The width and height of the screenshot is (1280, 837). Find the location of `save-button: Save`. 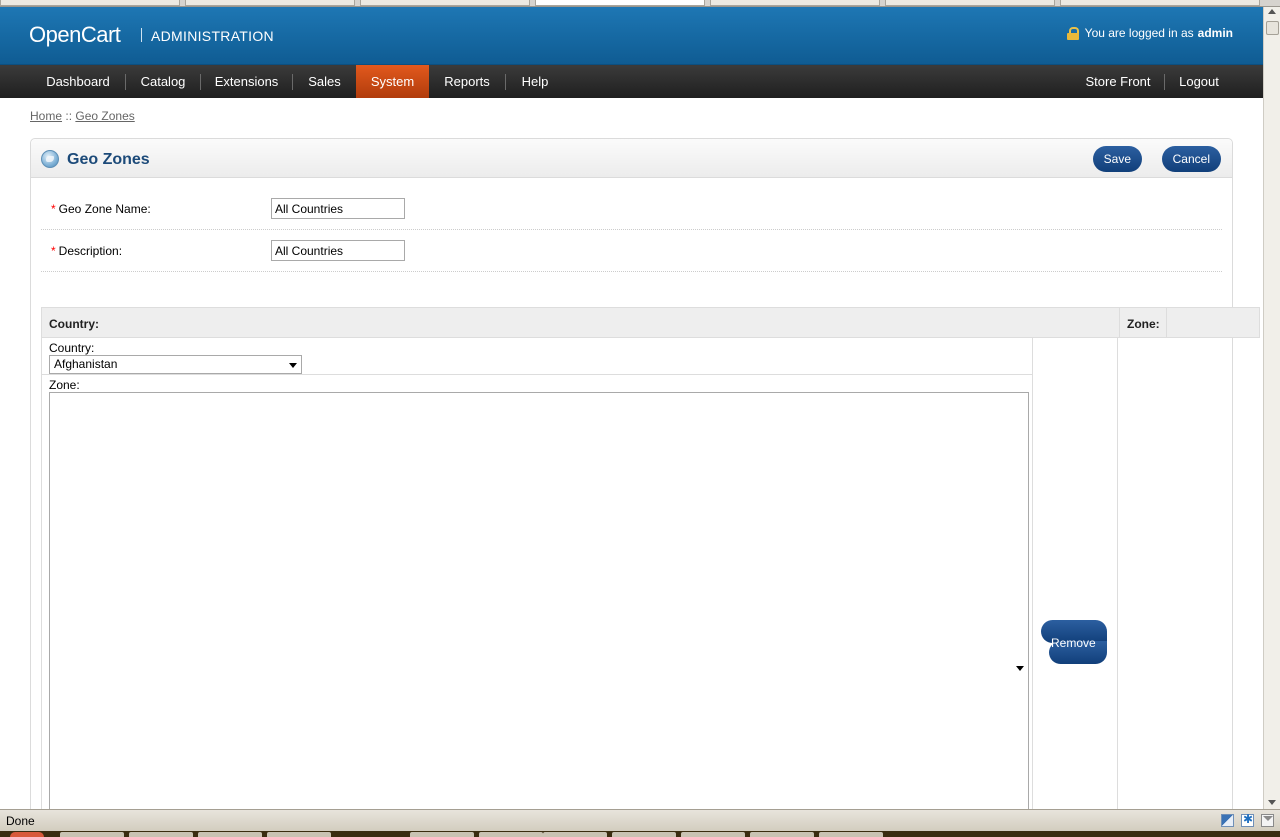

save-button: Save is located at coordinates (1117, 159).